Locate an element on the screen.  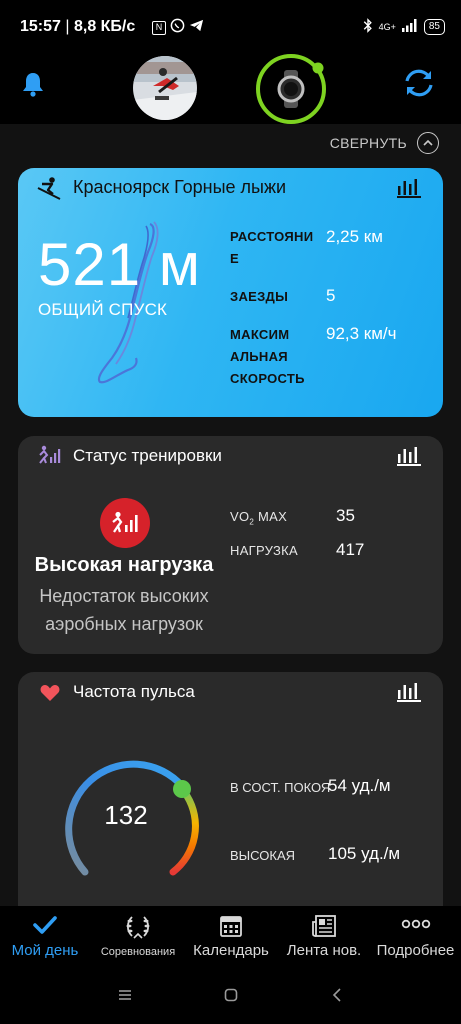
battery-indicator: 85 is located at coordinates (434, 27).